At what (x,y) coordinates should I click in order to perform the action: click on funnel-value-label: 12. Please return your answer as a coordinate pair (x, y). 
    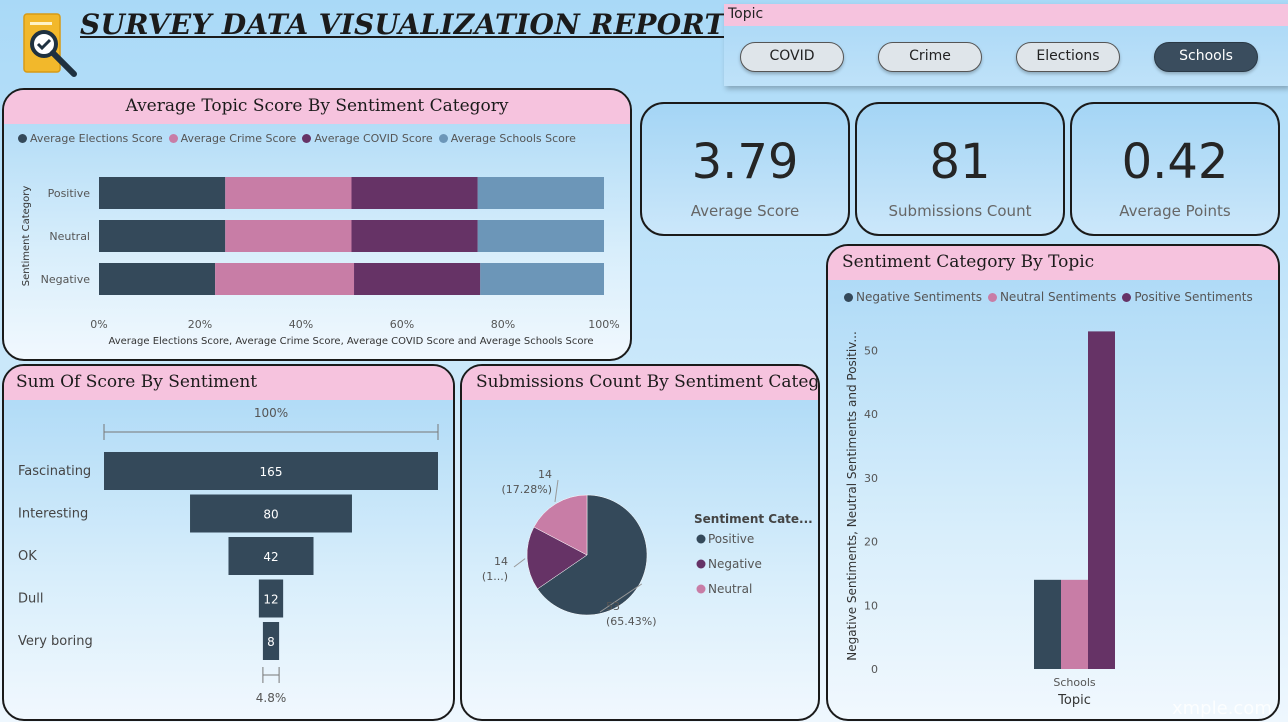
    Looking at the image, I should click on (270, 600).